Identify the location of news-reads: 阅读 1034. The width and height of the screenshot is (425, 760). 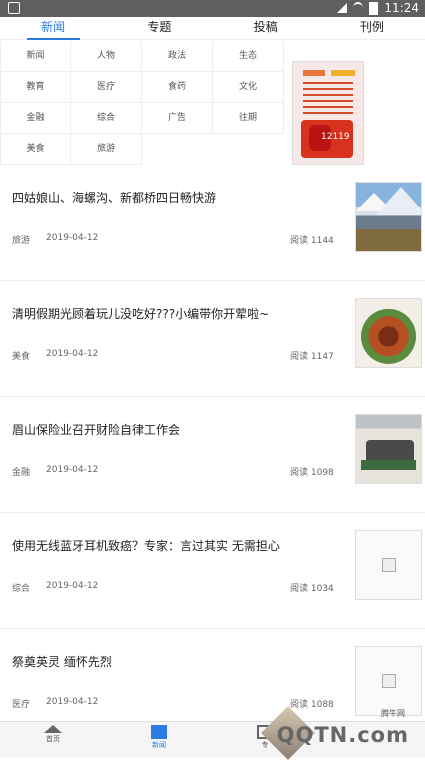
(312, 589).